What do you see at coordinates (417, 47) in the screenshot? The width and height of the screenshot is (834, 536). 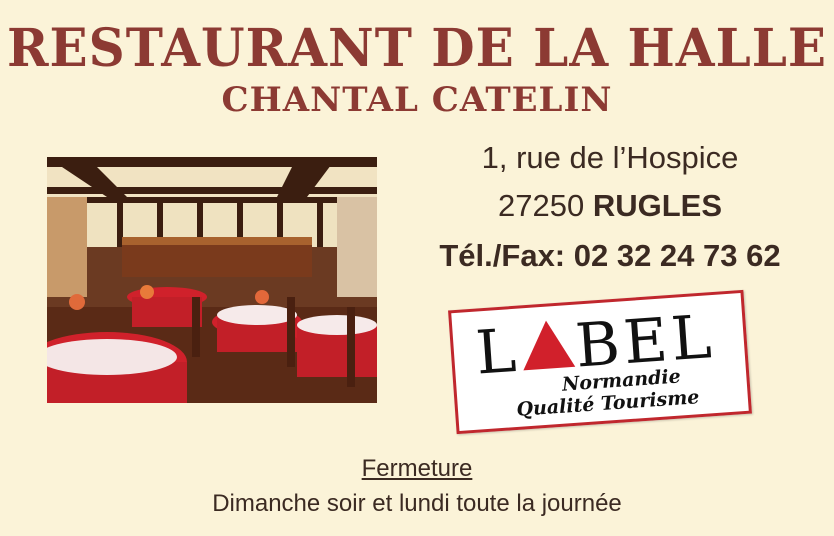 I see `restaurant-name: RESTAURANT DE LA HALLE` at bounding box center [417, 47].